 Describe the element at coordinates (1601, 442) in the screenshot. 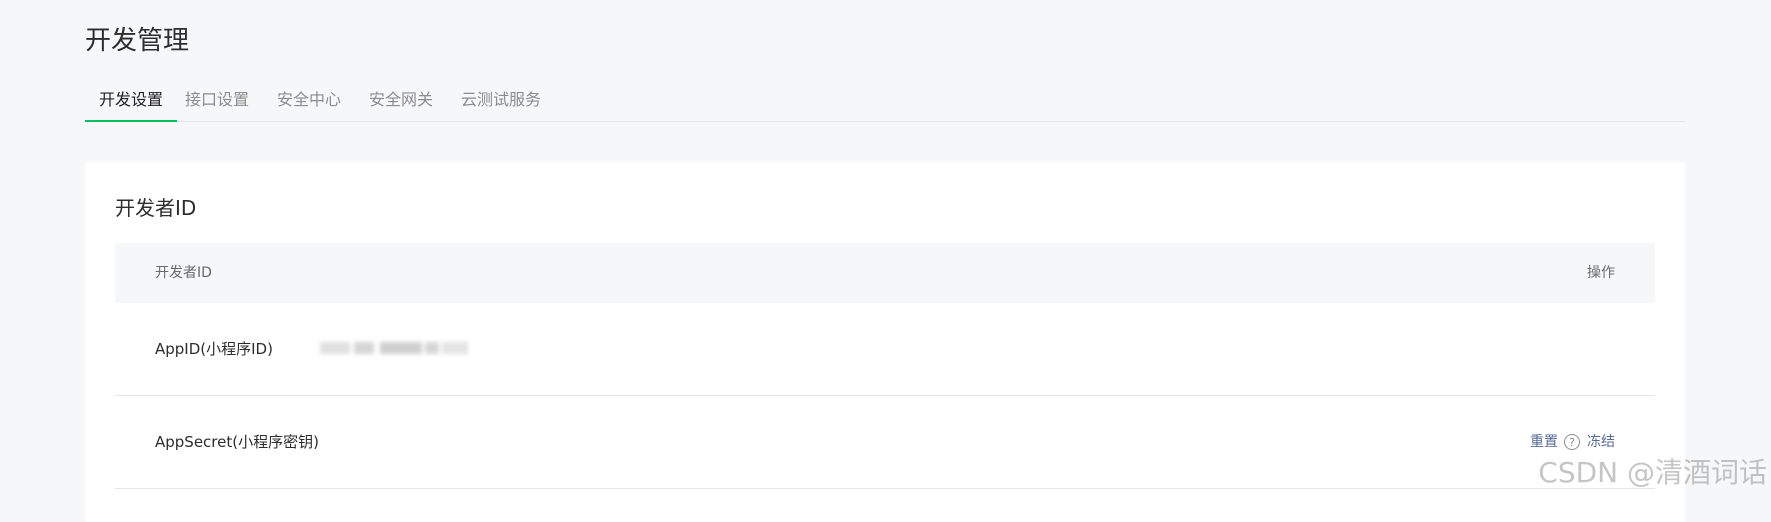

I see `freeze-link: 冻结` at that location.